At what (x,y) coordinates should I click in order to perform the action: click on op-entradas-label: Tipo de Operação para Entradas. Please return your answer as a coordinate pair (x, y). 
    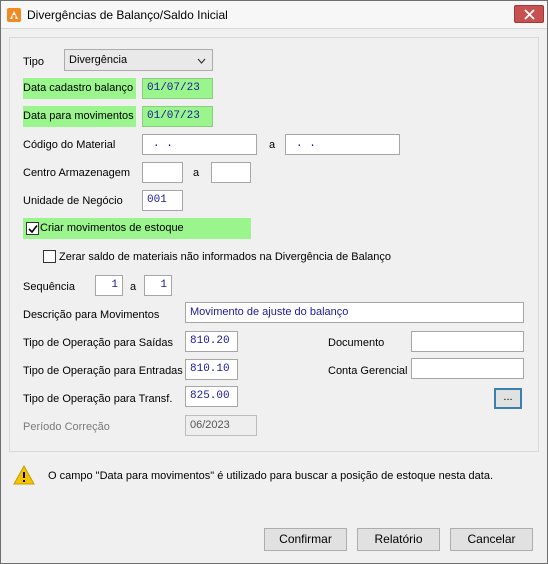
    Looking at the image, I should click on (103, 371).